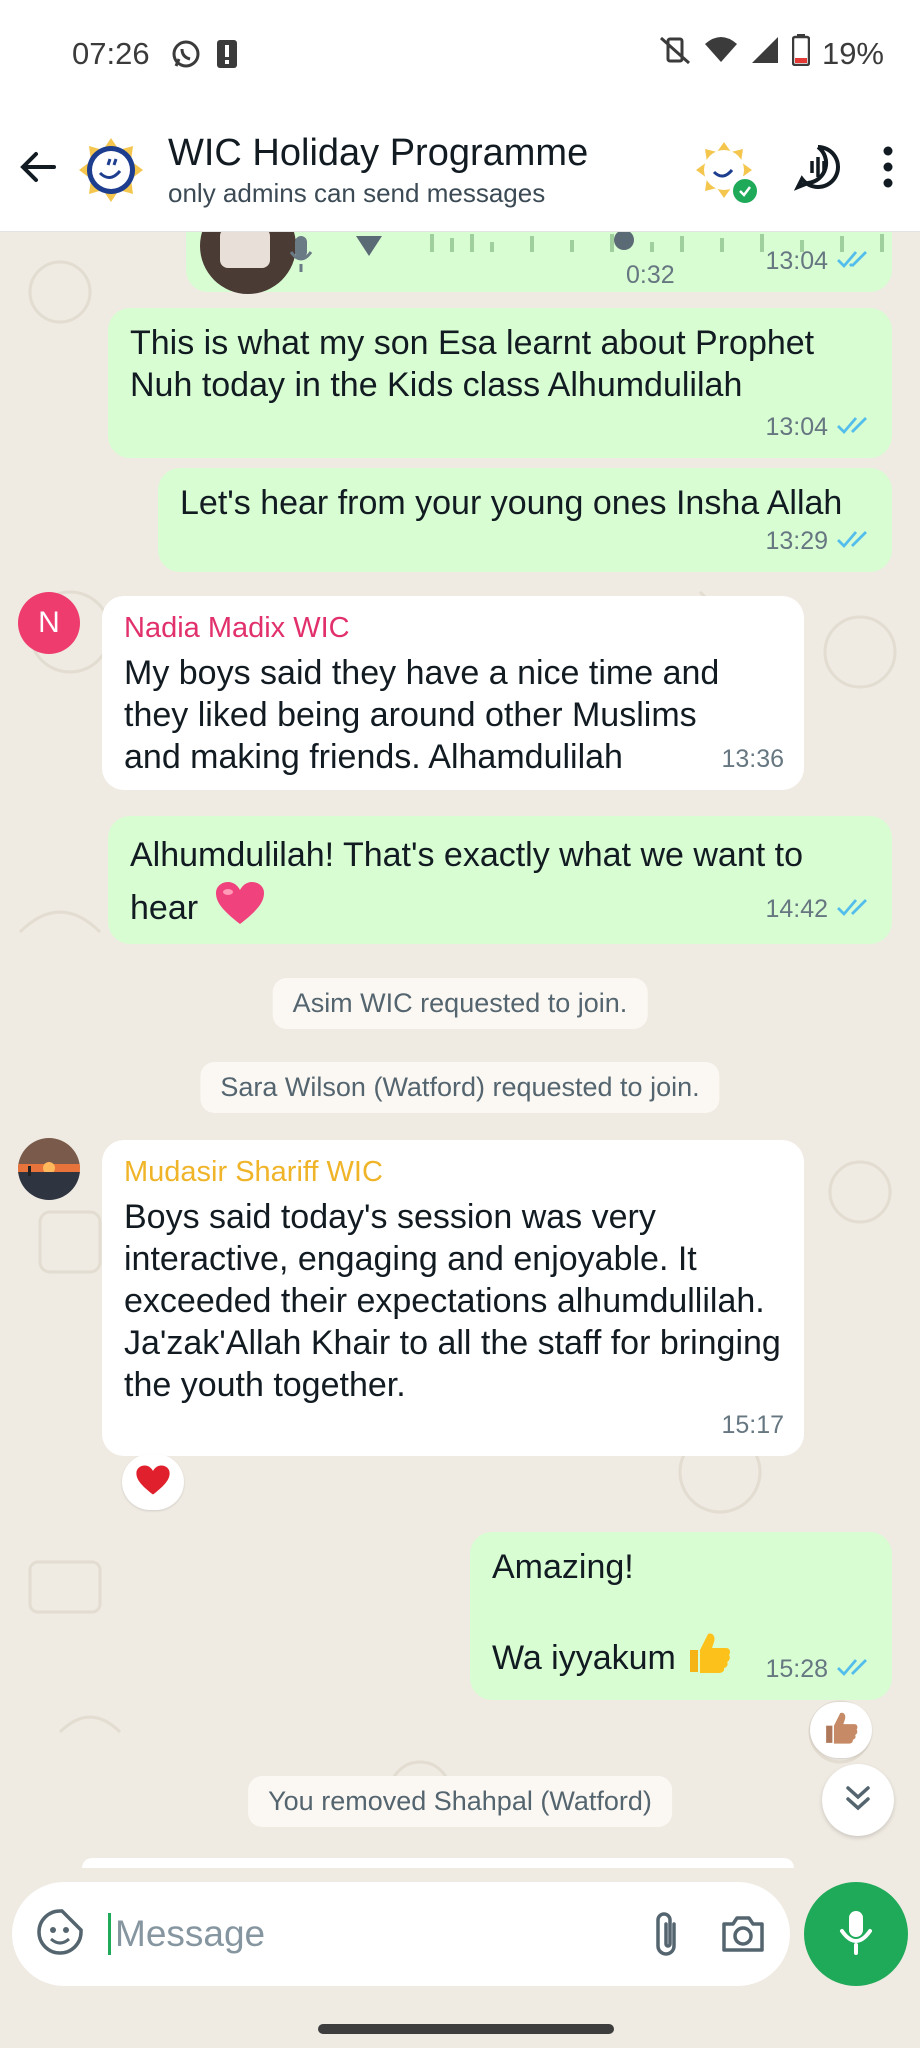  What do you see at coordinates (111, 53) in the screenshot?
I see `status-time: 07:26` at bounding box center [111, 53].